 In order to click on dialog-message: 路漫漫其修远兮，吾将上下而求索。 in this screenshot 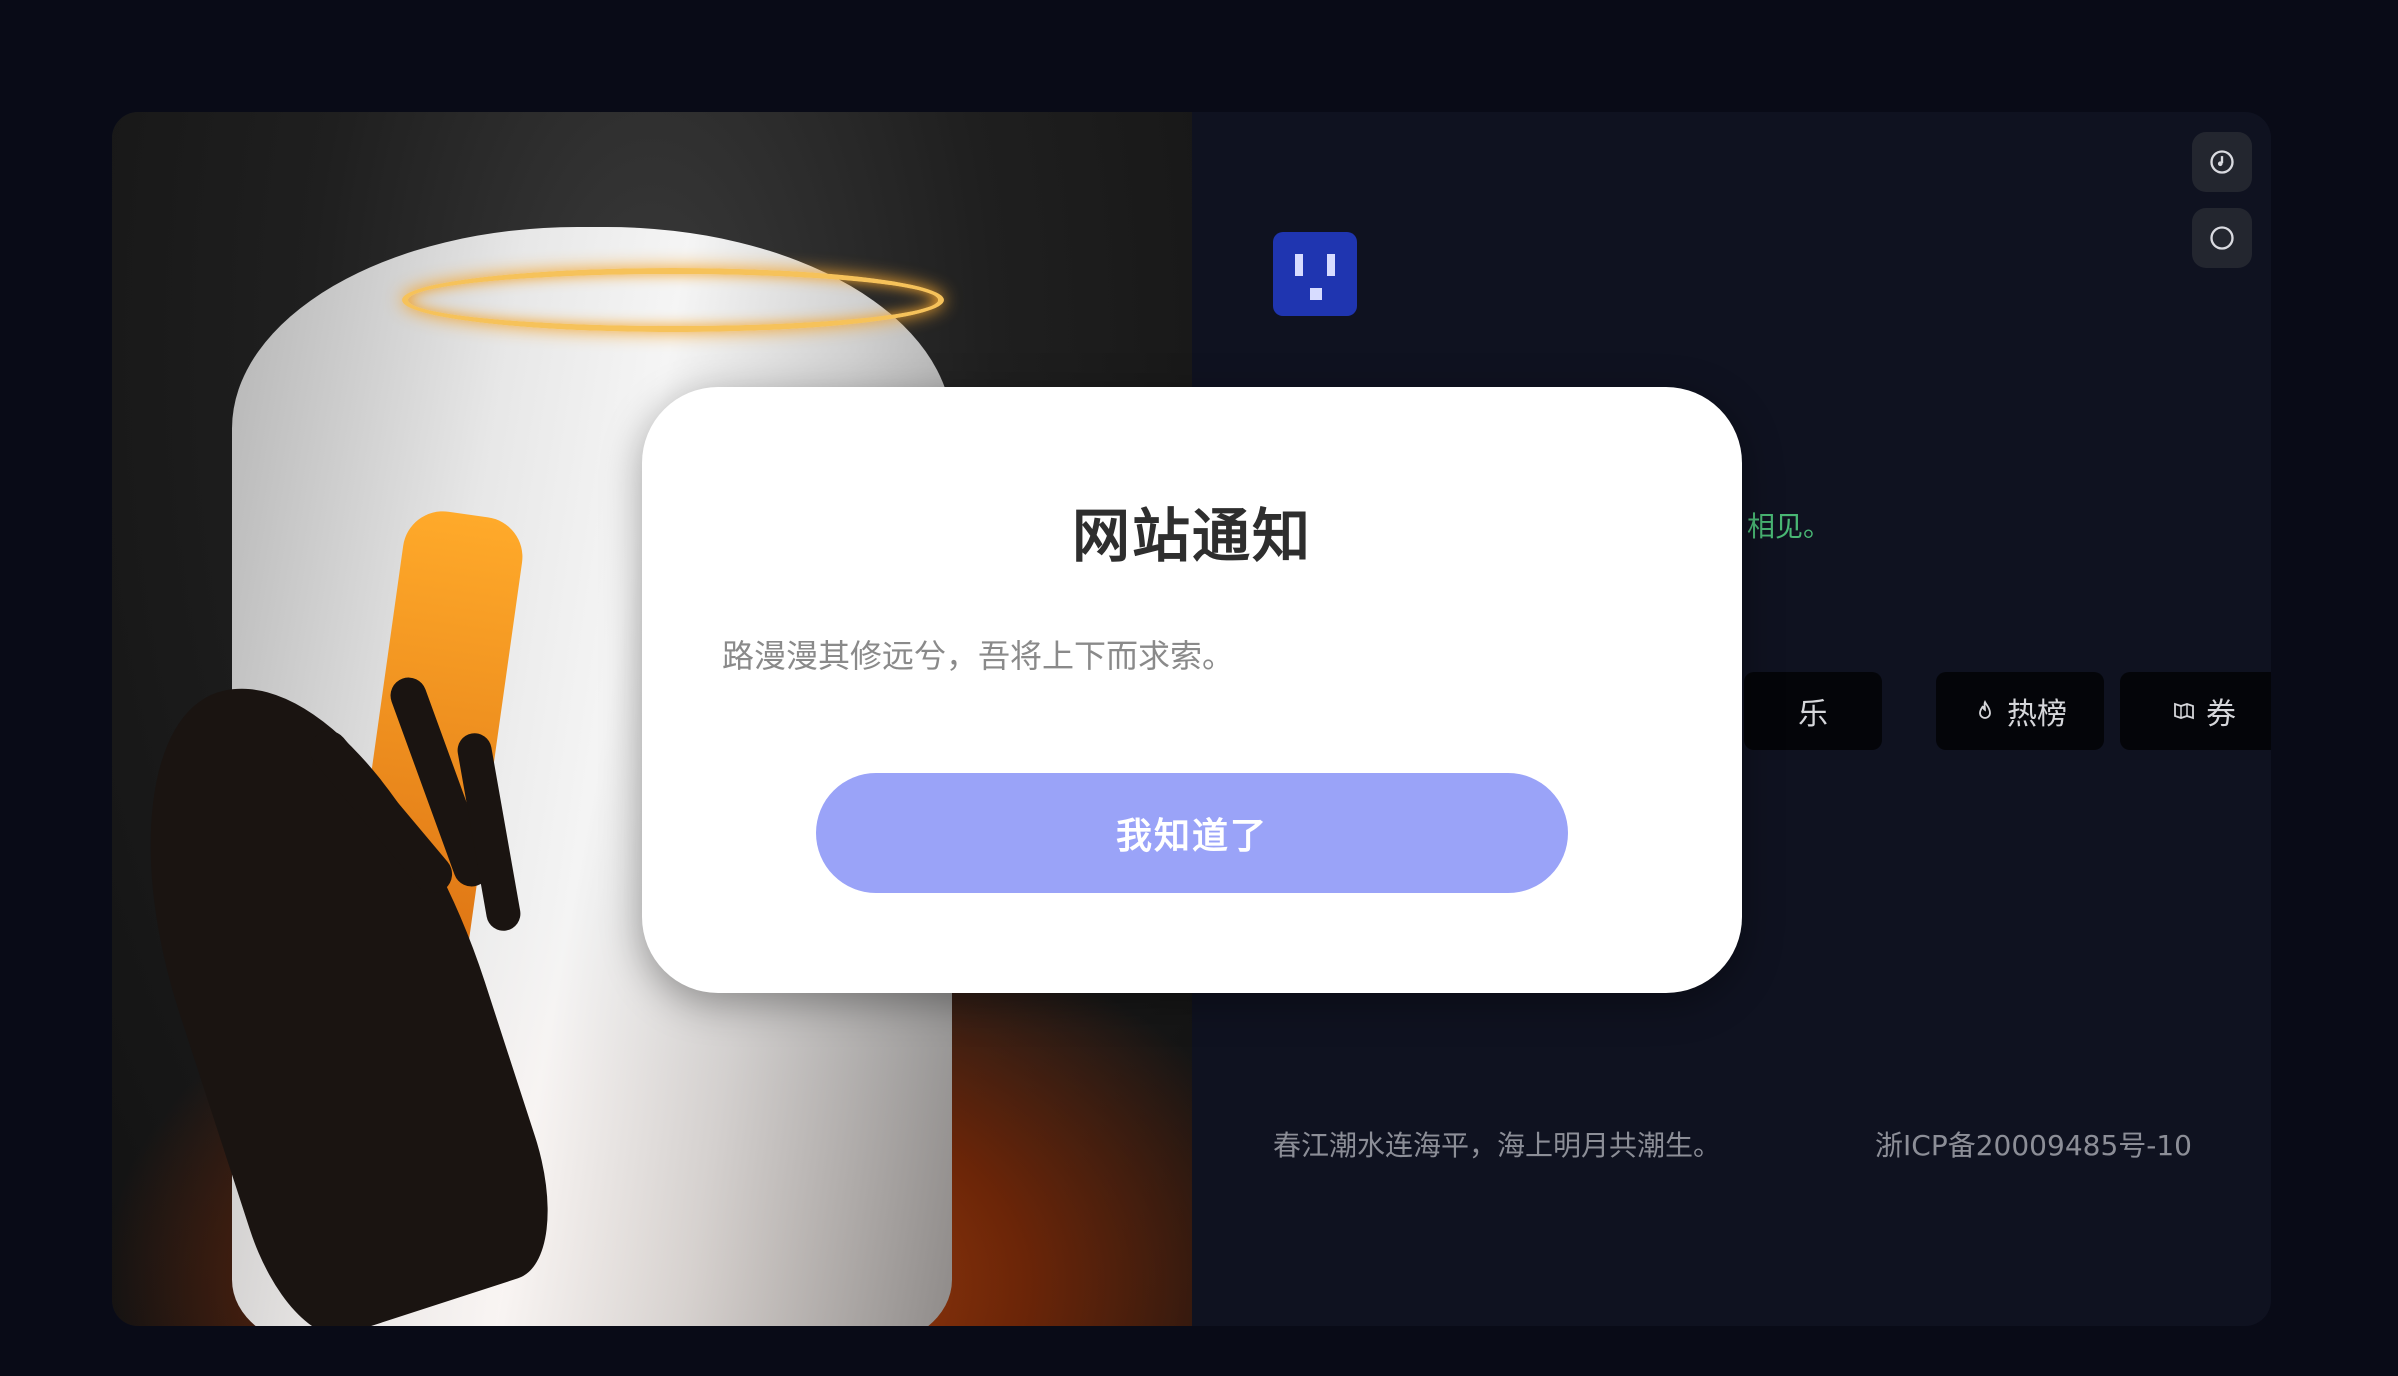, I will do `click(978, 656)`.